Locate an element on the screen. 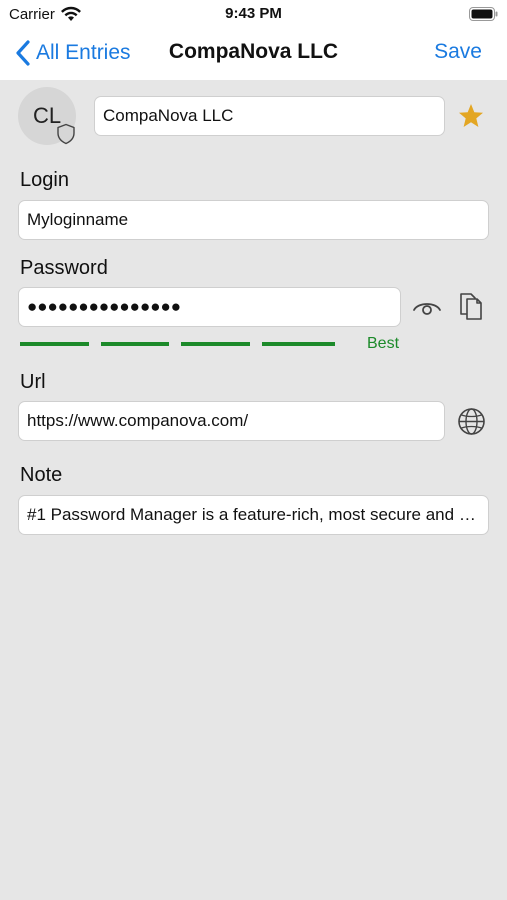 The image size is (507, 900). status-bar: Carrier 9:43 PM is located at coordinates (253, 14).